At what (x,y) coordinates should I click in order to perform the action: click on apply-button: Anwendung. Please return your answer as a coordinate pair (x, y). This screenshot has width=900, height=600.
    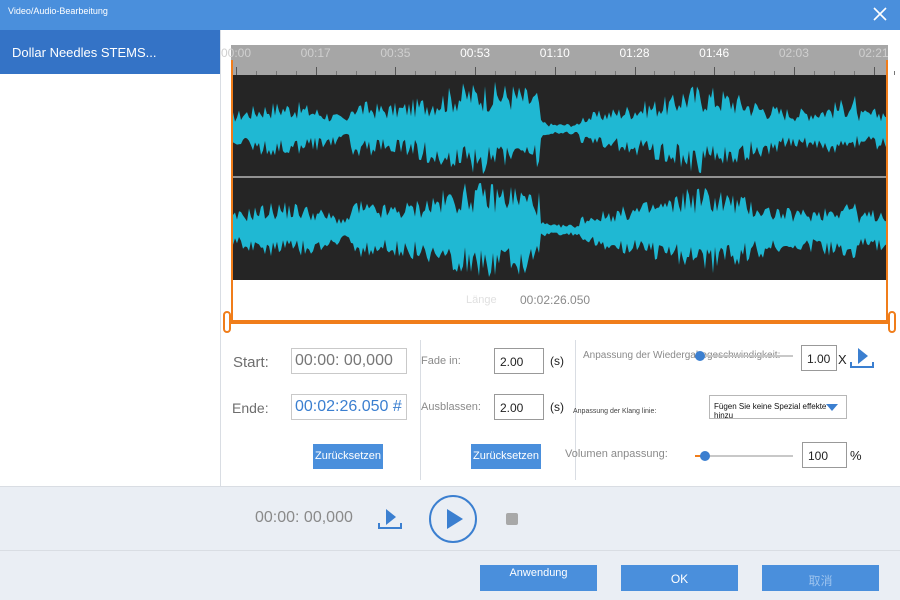
    Looking at the image, I should click on (538, 578).